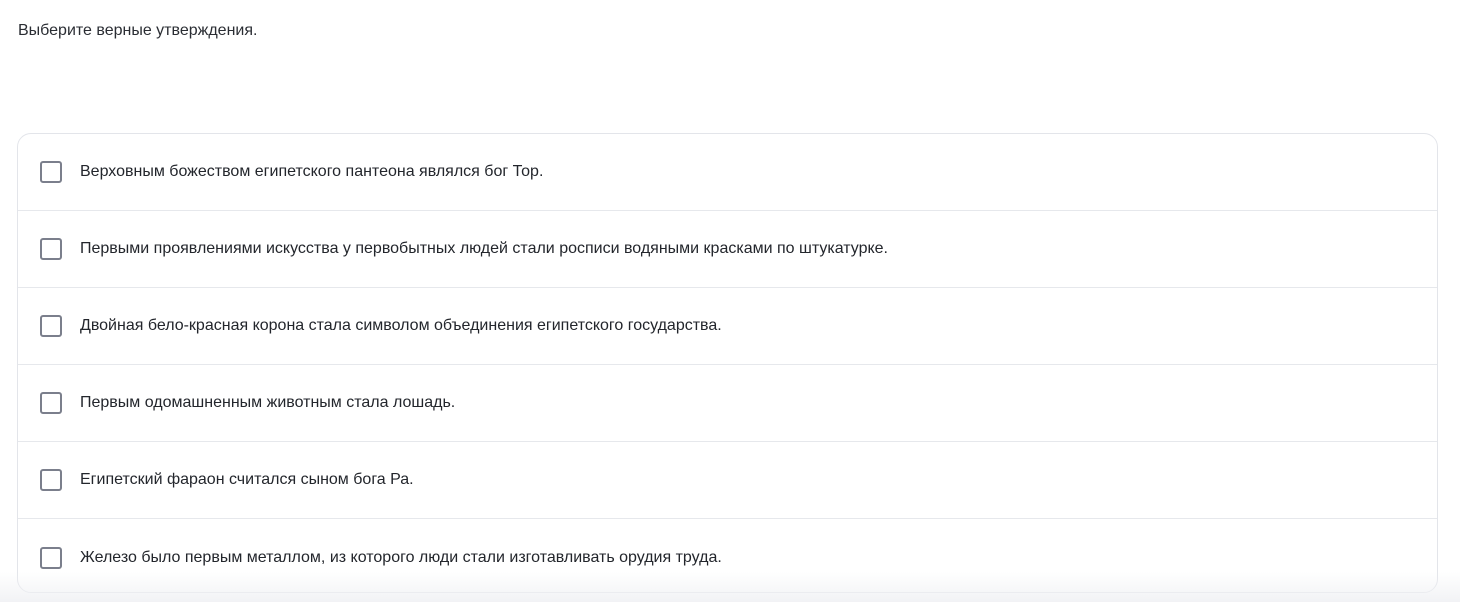 This screenshot has height=602, width=1460. I want to click on question-instruction: Выберите верные утверждения., so click(138, 30).